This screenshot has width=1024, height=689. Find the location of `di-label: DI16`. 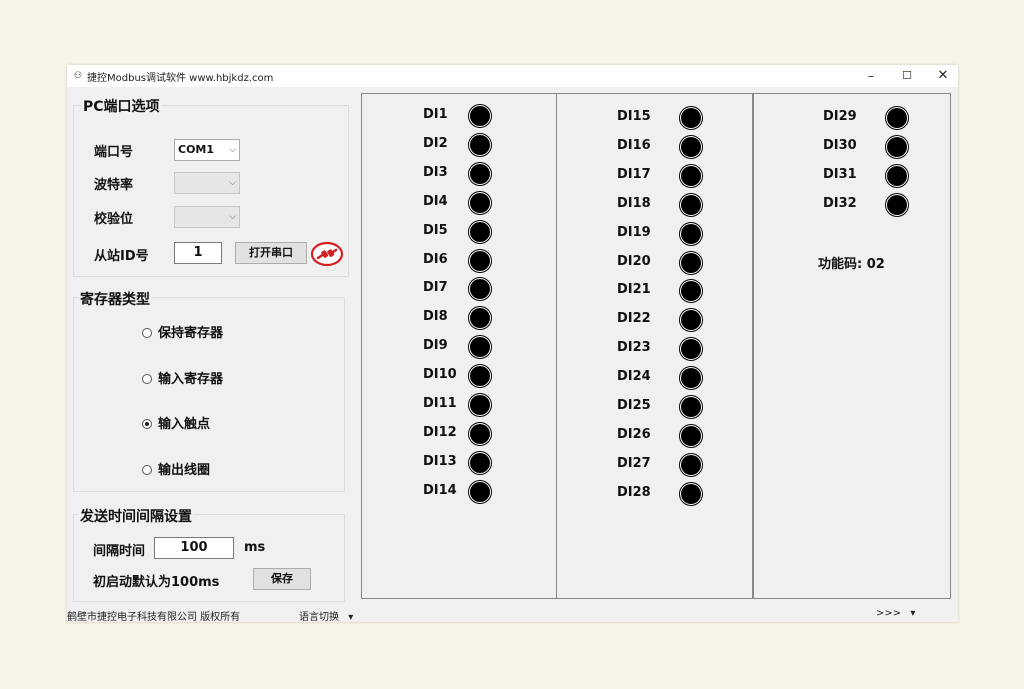

di-label: DI16 is located at coordinates (634, 145).